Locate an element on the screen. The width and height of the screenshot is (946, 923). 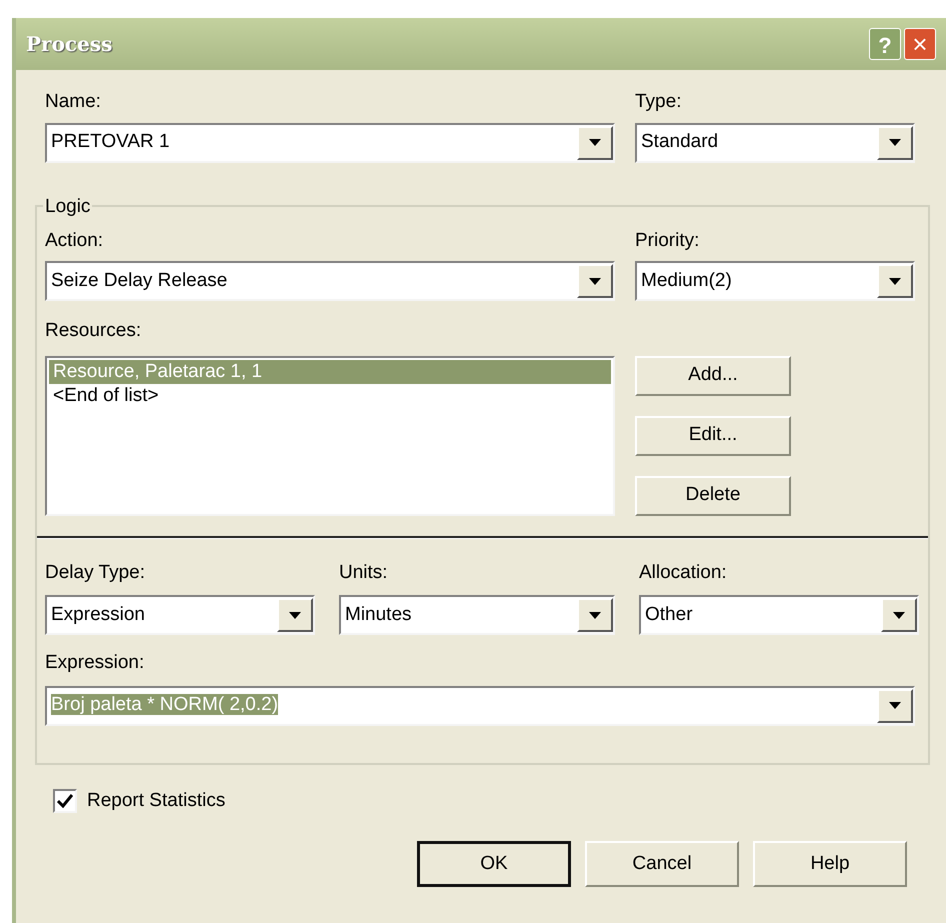
field-value: Medium(2) is located at coordinates (687, 280).